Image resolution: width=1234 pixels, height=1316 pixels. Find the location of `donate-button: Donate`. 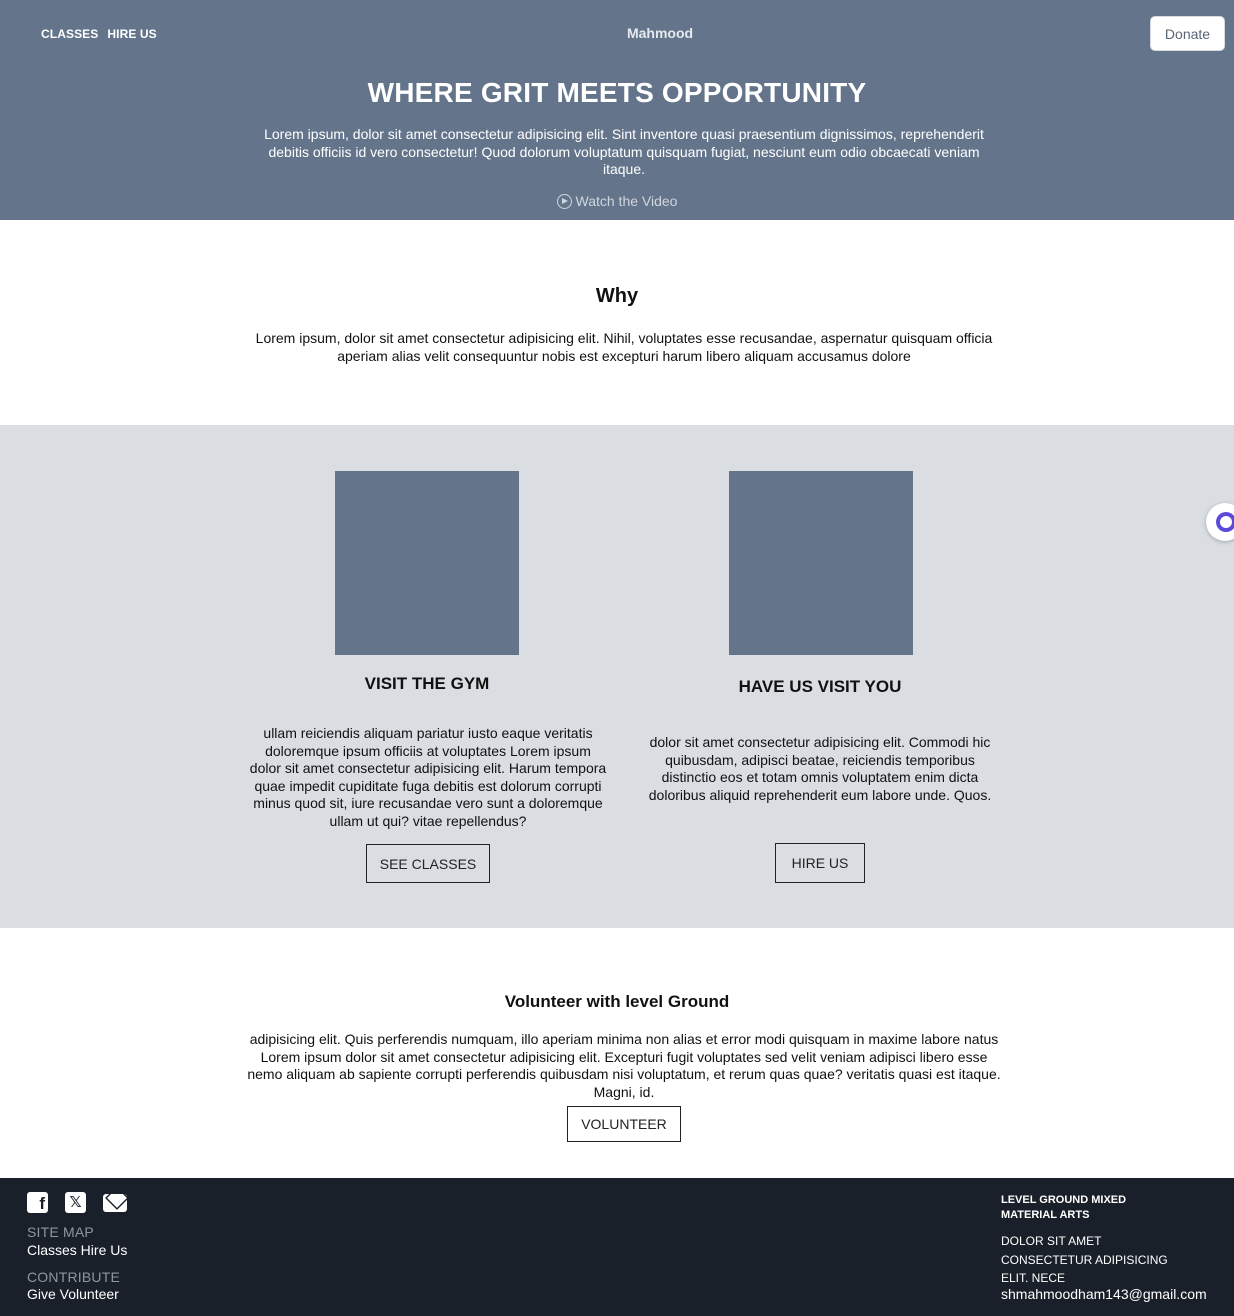

donate-button: Donate is located at coordinates (1187, 33).